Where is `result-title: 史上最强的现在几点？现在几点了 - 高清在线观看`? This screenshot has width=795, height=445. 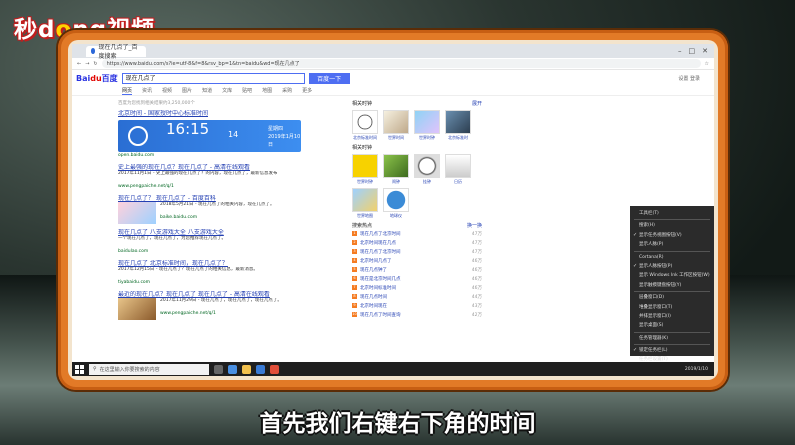
result-title: 史上最强的现在几点？现在几点了 - 高清在线观看 is located at coordinates (233, 167).